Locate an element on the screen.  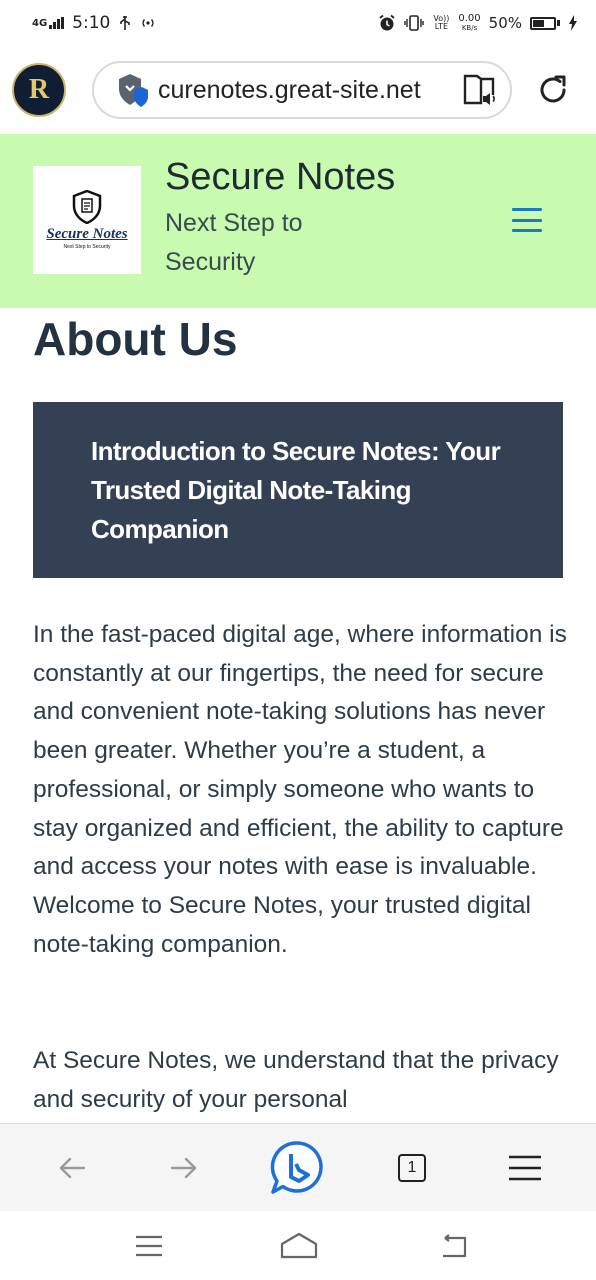
vibrate-icon is located at coordinates (414, 23).